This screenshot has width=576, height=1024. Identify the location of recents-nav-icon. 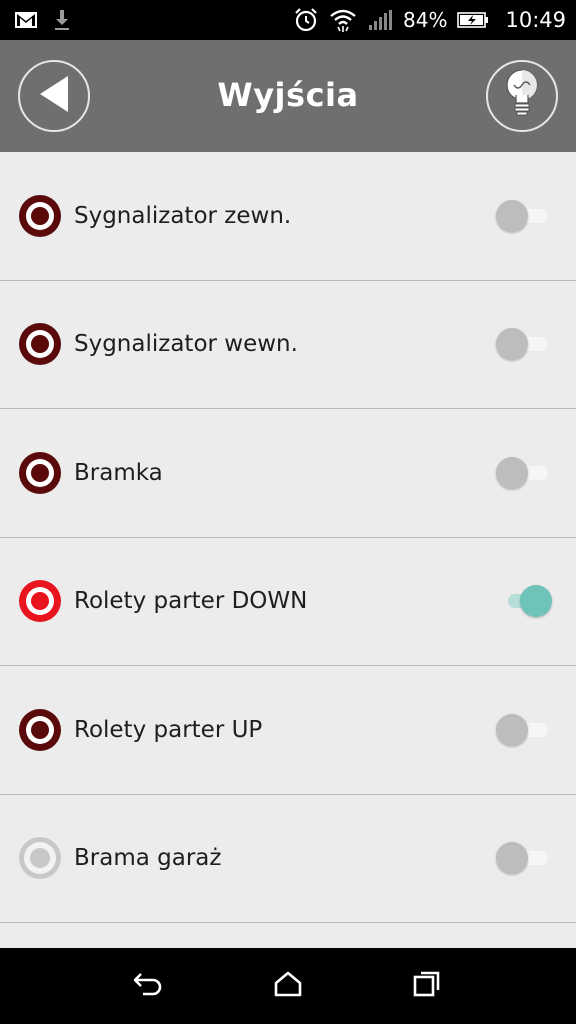
(427, 986).